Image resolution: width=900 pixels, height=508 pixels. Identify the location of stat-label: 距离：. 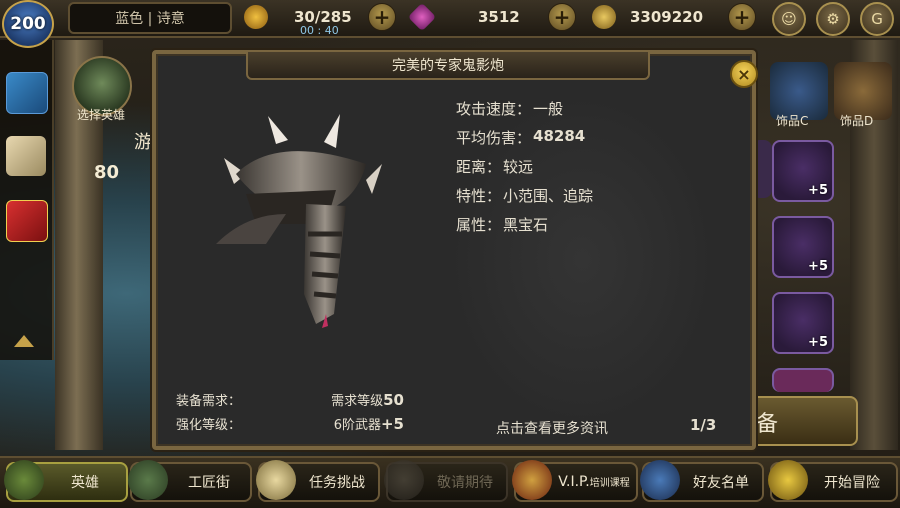
(479, 167).